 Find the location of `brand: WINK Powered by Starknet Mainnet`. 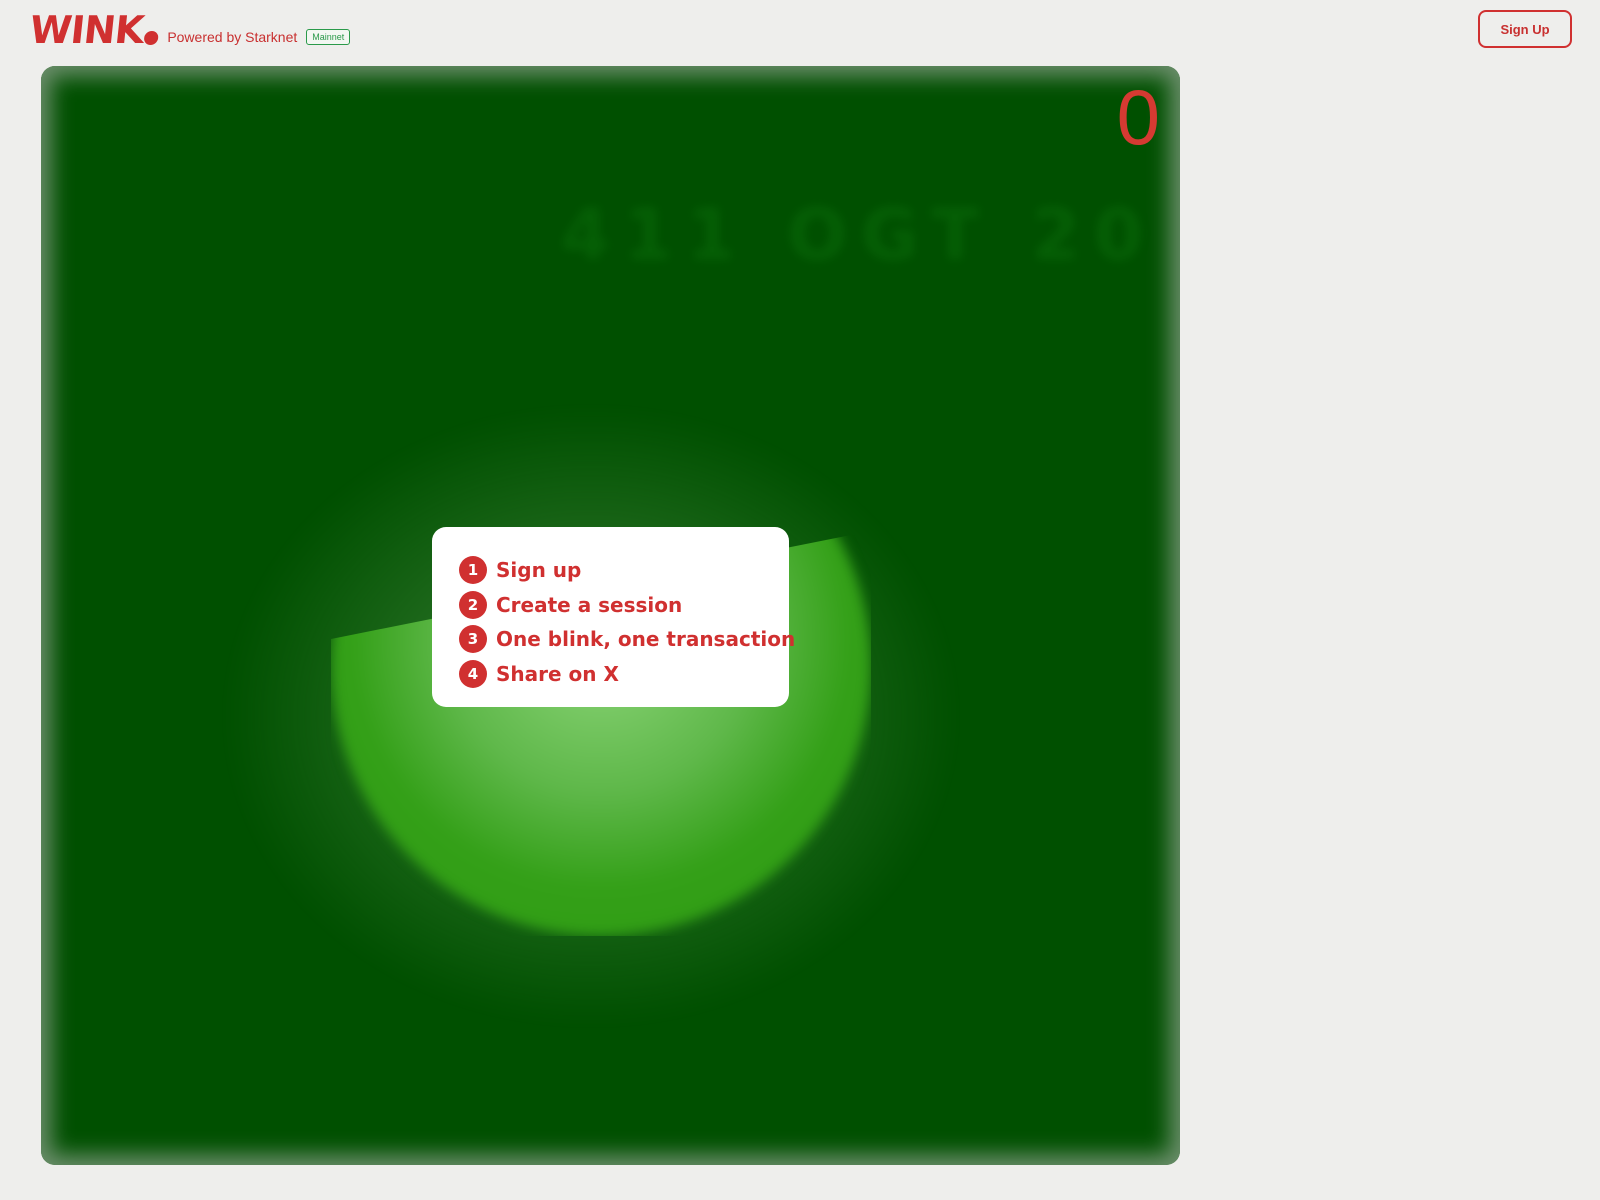

brand: WINK Powered by Starknet Mainnet is located at coordinates (189, 30).